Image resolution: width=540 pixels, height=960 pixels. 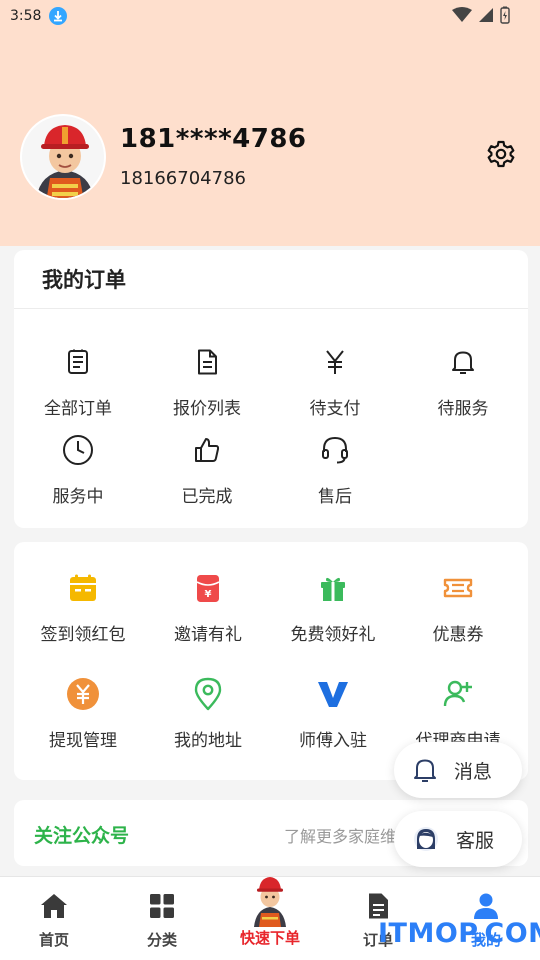 I want to click on status-time: 3:58, so click(x=26, y=16).